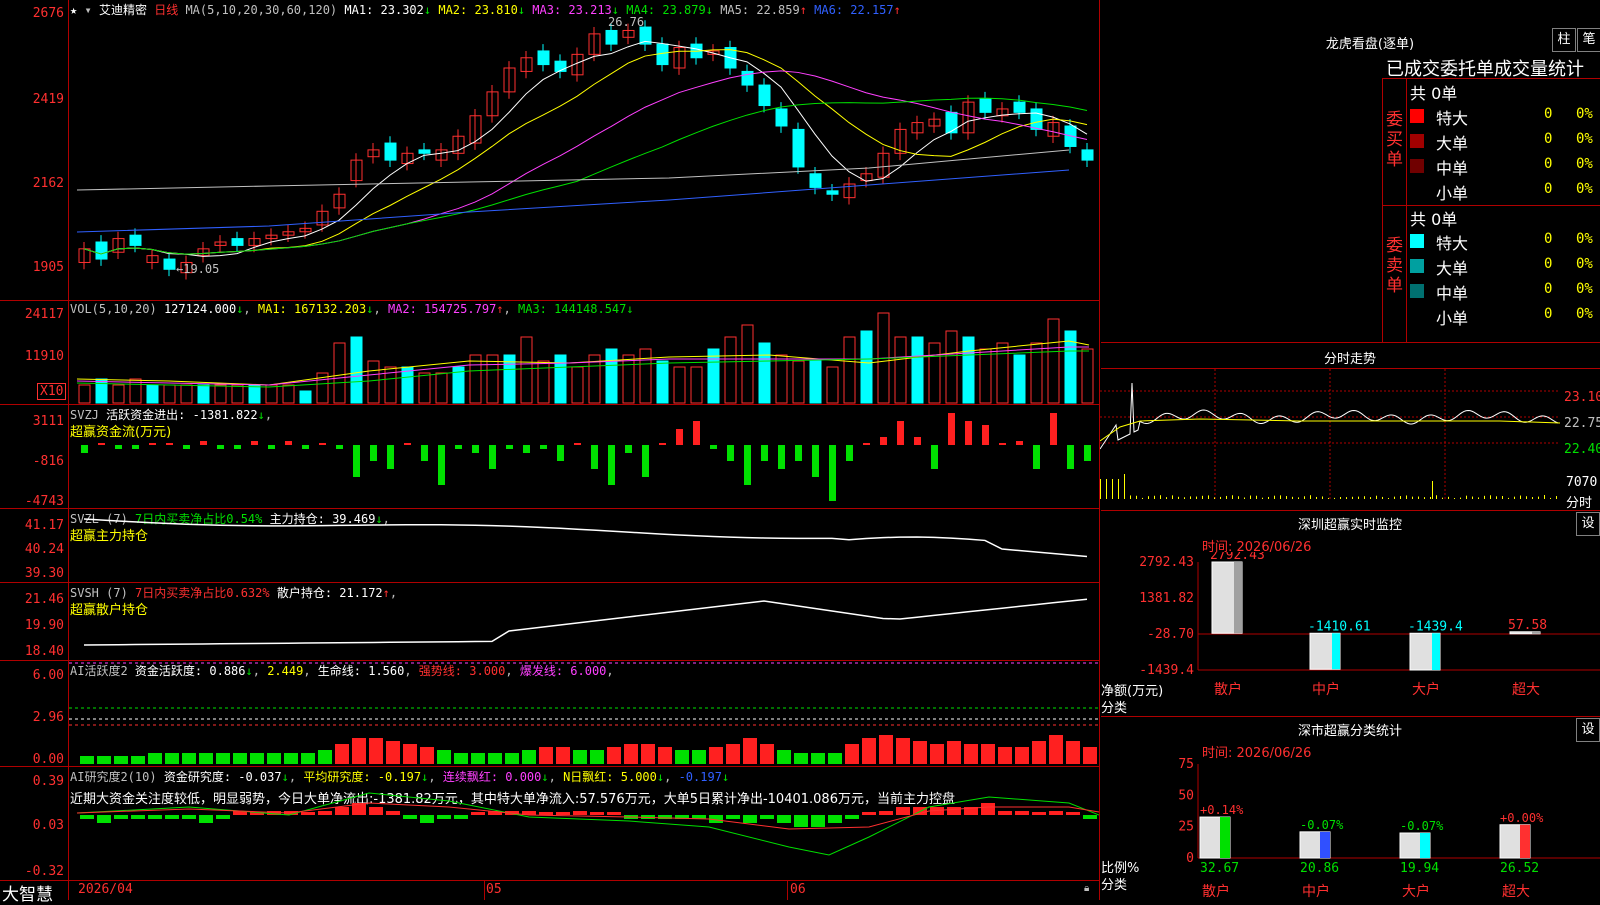 This screenshot has height=905, width=1600. Describe the element at coordinates (1395, 140) in the screenshot. I see `buy-side-label: 委买单` at that location.